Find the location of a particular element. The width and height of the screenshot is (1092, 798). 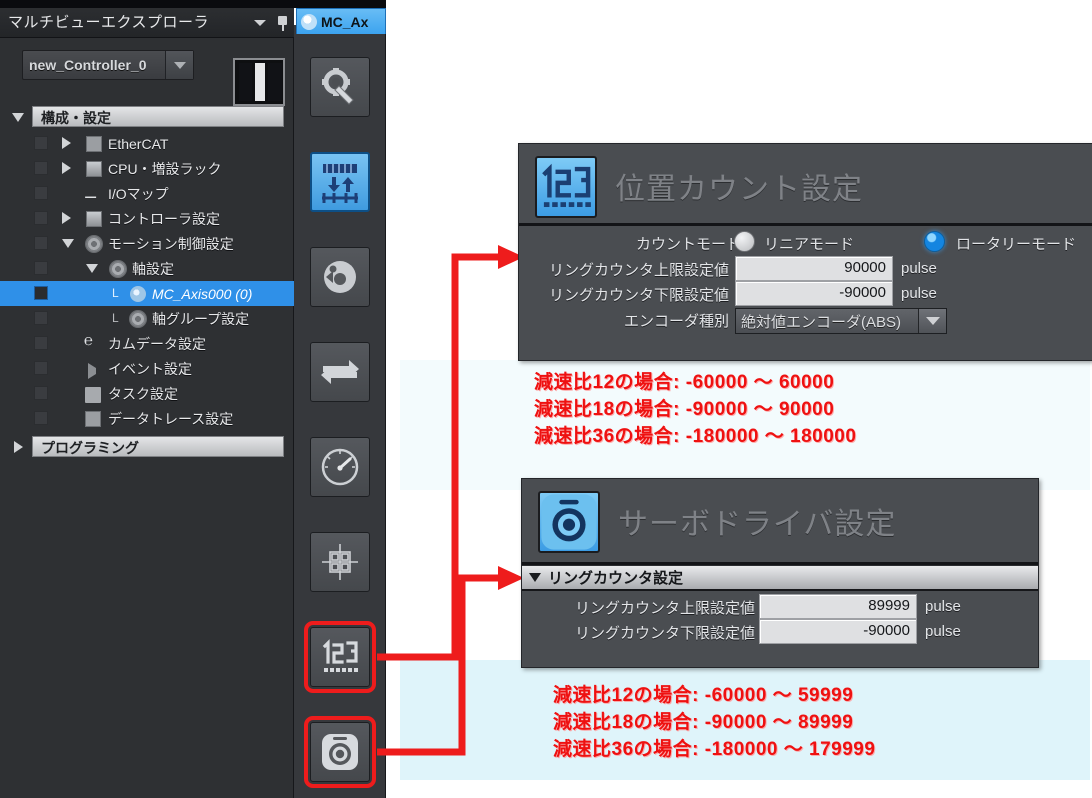

servo-gain-settings-button is located at coordinates (340, 467).